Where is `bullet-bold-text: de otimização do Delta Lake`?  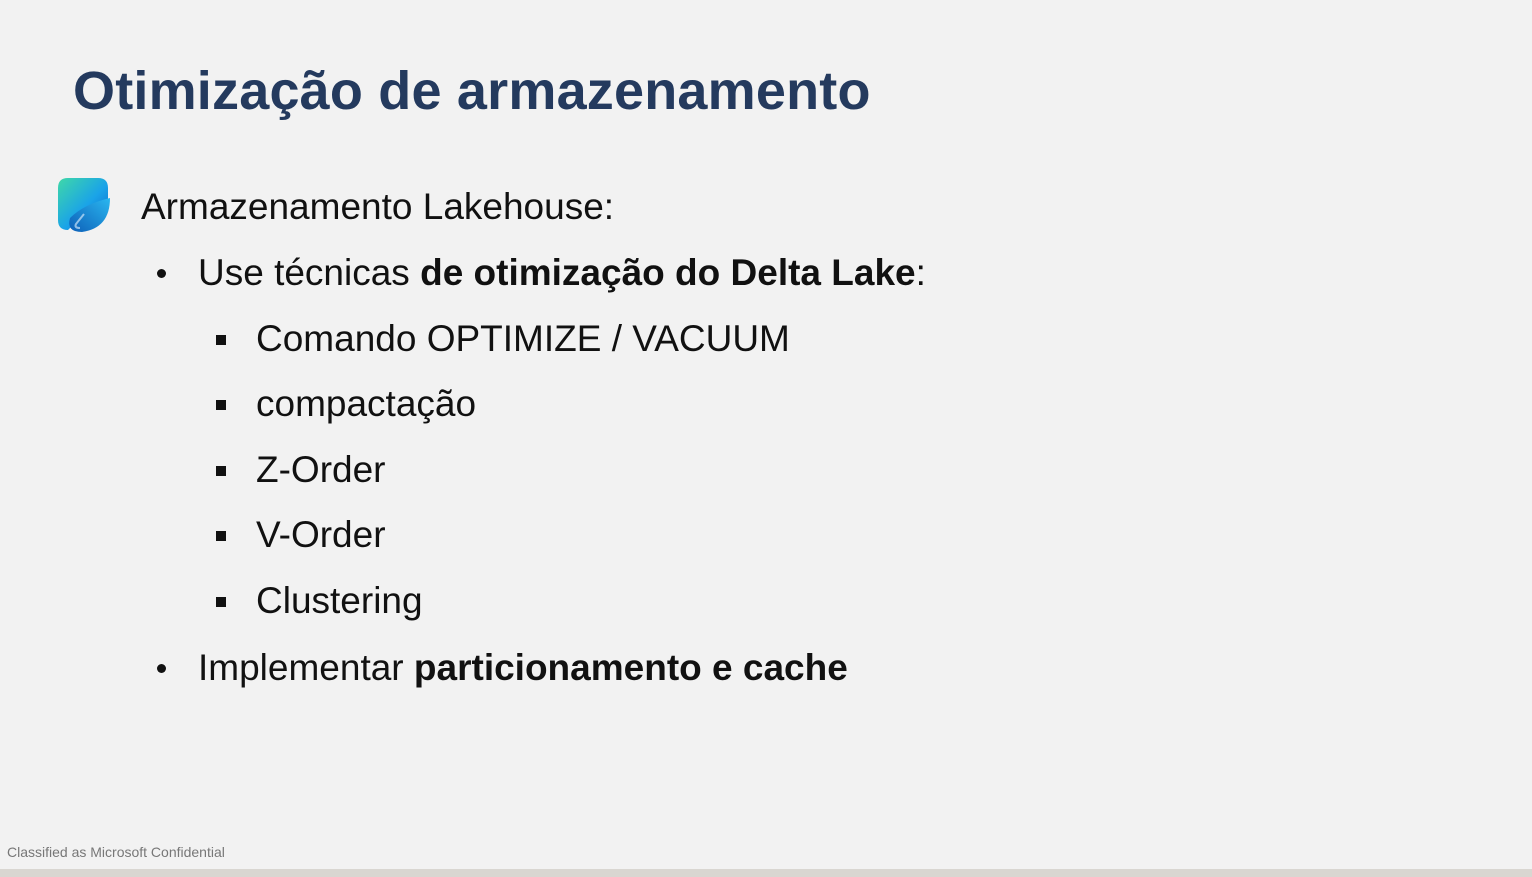
bullet-bold-text: de otimização do Delta Lake is located at coordinates (668, 272).